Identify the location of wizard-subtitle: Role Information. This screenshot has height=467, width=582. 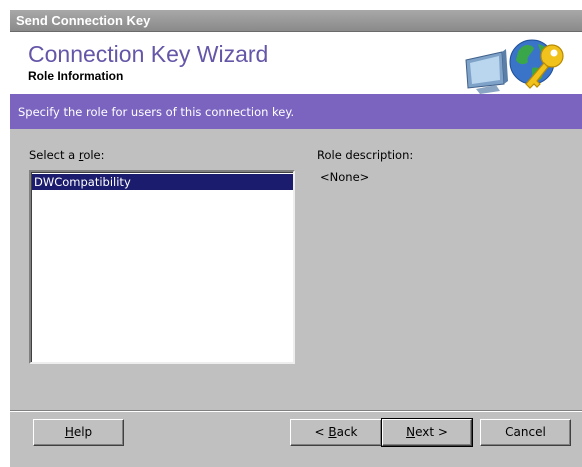
(76, 76).